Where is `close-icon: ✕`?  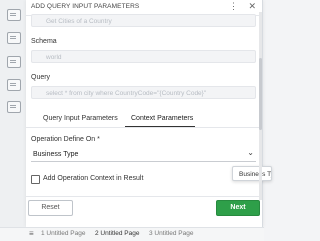 close-icon: ✕ is located at coordinates (252, 6).